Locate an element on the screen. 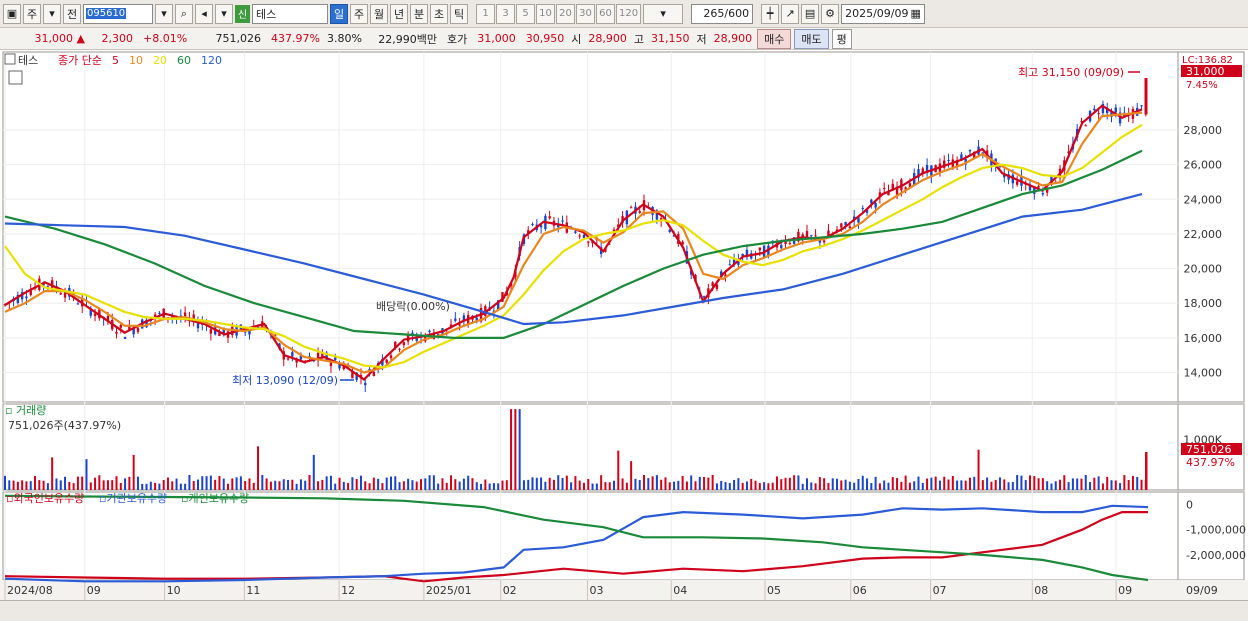 This screenshot has height=621, width=1248. timeframe-5: 초 is located at coordinates (439, 13).